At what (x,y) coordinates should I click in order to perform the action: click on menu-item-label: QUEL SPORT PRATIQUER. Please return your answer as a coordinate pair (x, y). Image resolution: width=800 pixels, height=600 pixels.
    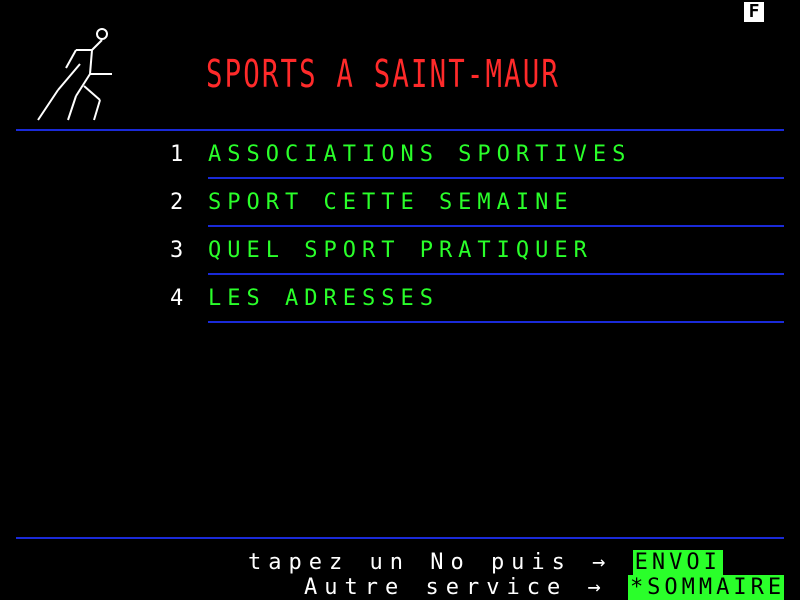
    Looking at the image, I should click on (400, 250).